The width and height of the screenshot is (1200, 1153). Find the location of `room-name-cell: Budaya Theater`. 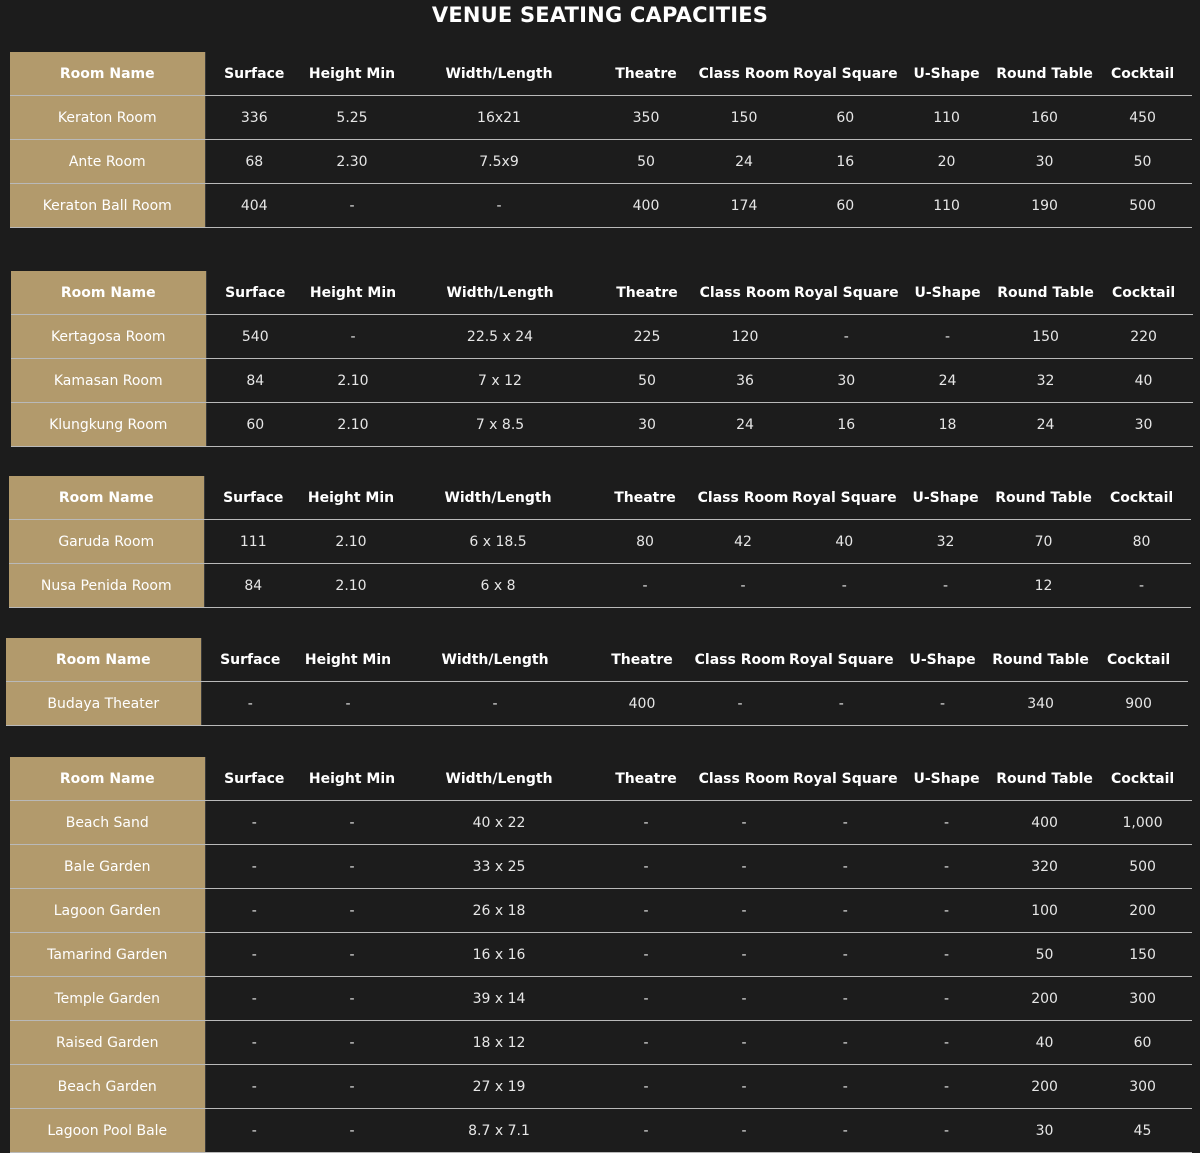

room-name-cell: Budaya Theater is located at coordinates (104, 703).